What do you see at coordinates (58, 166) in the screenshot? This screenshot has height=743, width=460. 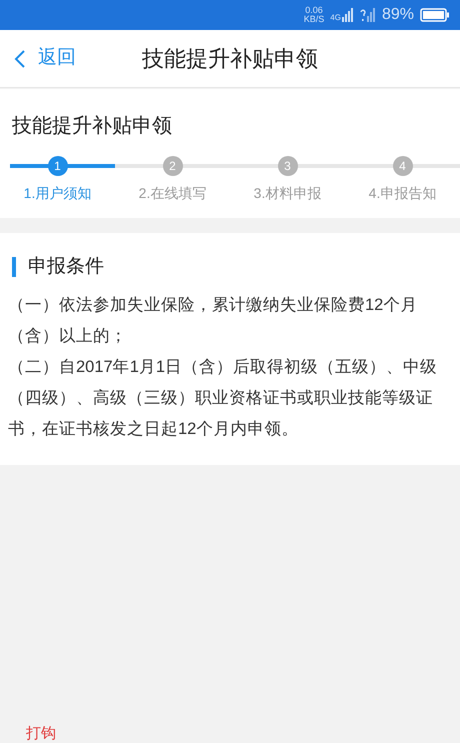 I see `step-number: 1` at bounding box center [58, 166].